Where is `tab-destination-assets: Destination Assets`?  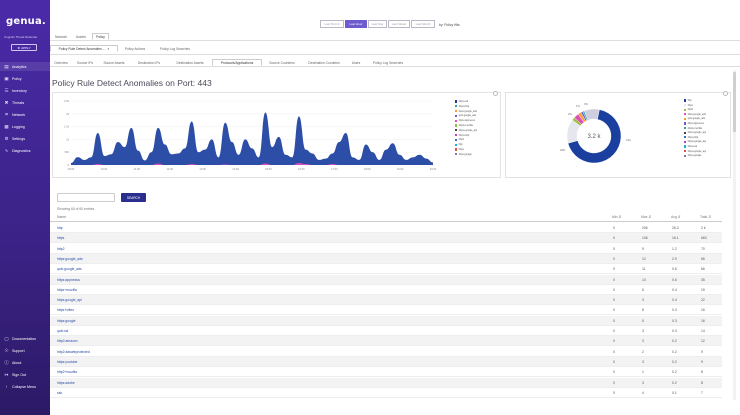 tab-destination-assets: Destination Assets is located at coordinates (190, 62).